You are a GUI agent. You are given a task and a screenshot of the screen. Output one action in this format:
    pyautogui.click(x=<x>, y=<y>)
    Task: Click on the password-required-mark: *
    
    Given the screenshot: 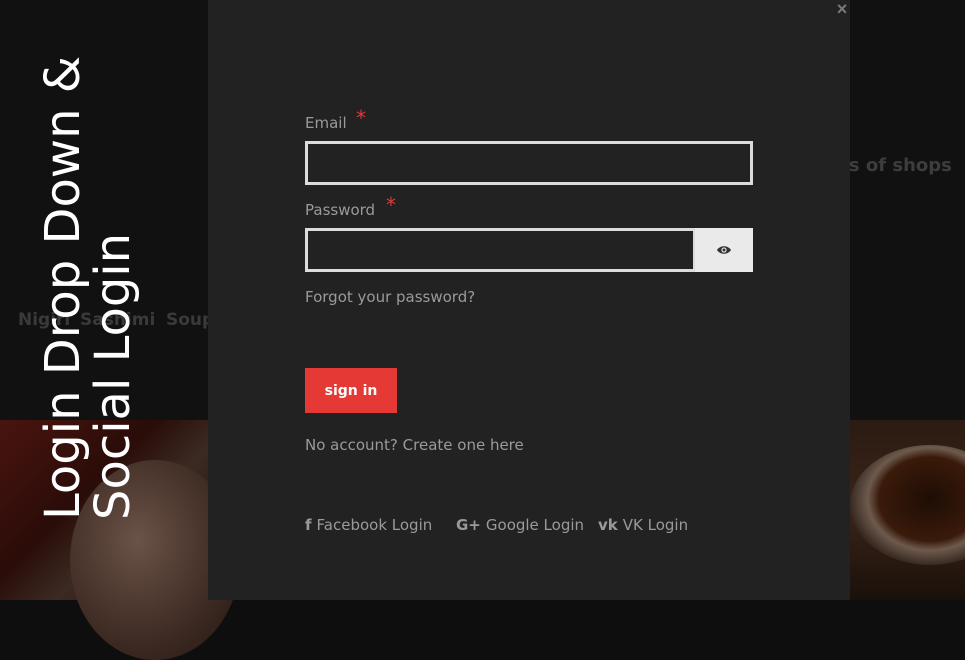 What is the action you would take?
    pyautogui.click(x=391, y=205)
    